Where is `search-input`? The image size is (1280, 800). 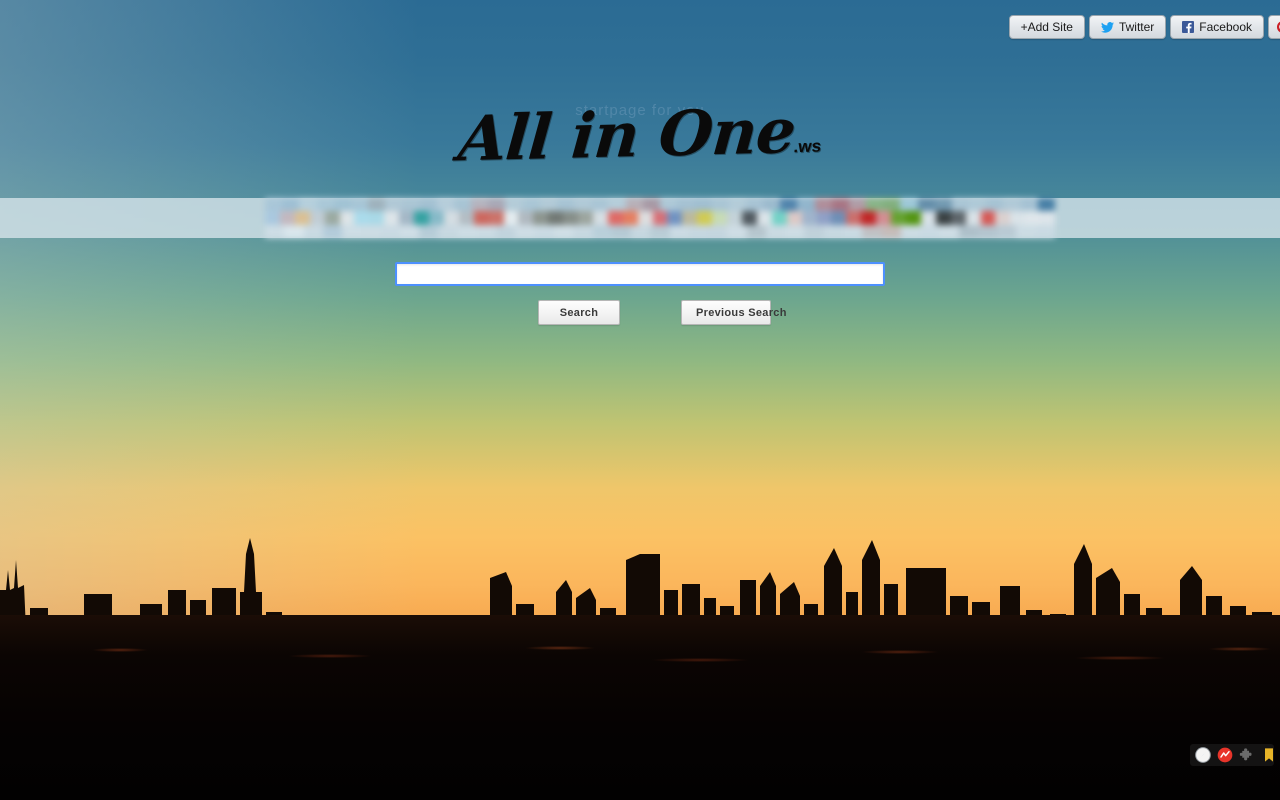 search-input is located at coordinates (640, 274).